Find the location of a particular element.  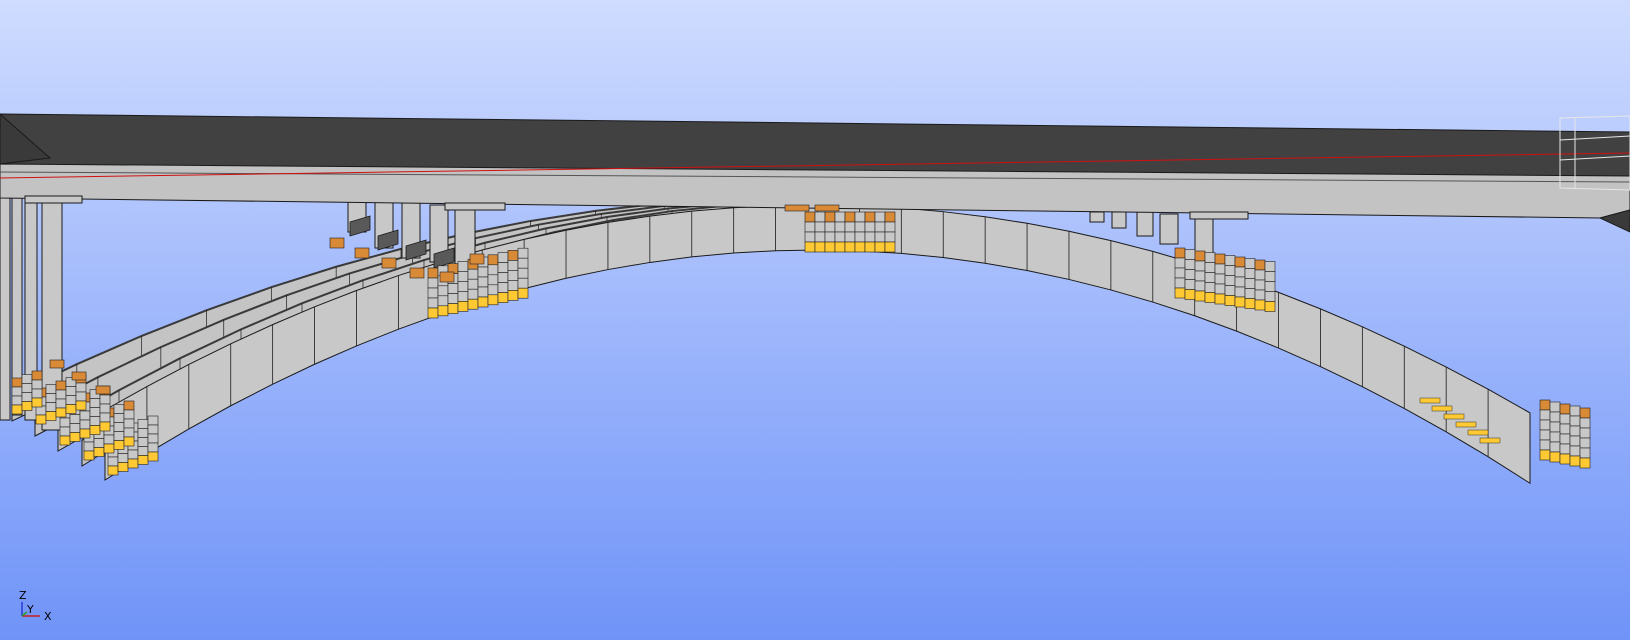

z-axis-label: Z is located at coordinates (23, 595).